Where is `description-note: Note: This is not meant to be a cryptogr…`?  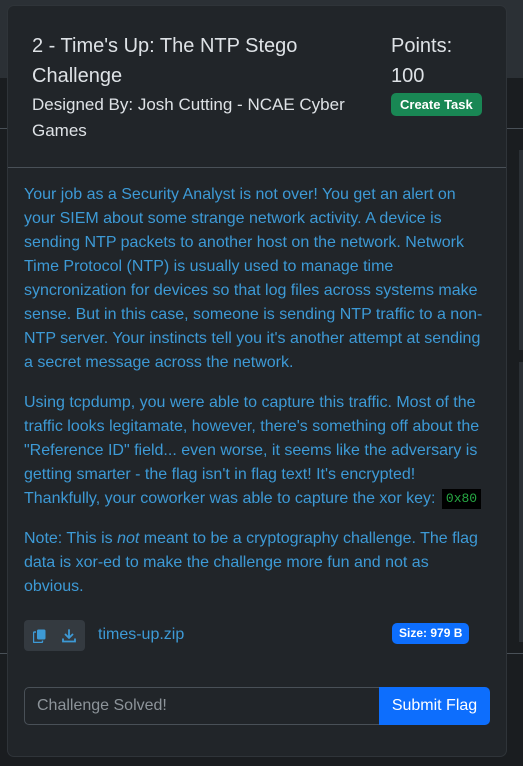 description-note: Note: This is not meant to be a cryptogr… is located at coordinates (255, 563).